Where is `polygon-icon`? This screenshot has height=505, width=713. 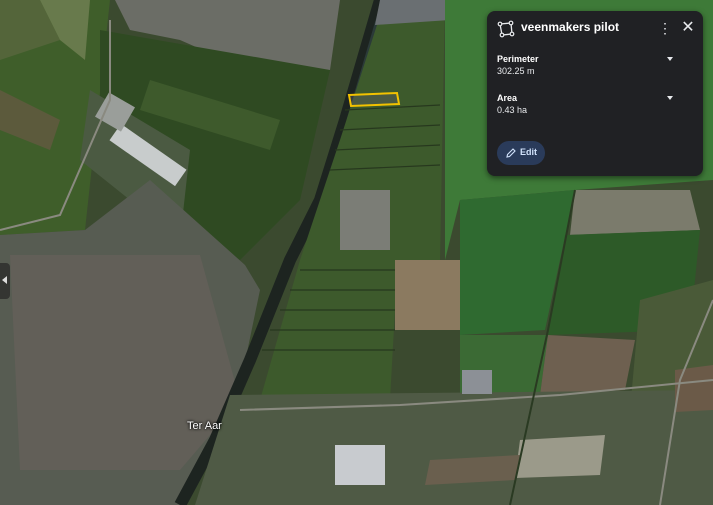
polygon-icon is located at coordinates (506, 29).